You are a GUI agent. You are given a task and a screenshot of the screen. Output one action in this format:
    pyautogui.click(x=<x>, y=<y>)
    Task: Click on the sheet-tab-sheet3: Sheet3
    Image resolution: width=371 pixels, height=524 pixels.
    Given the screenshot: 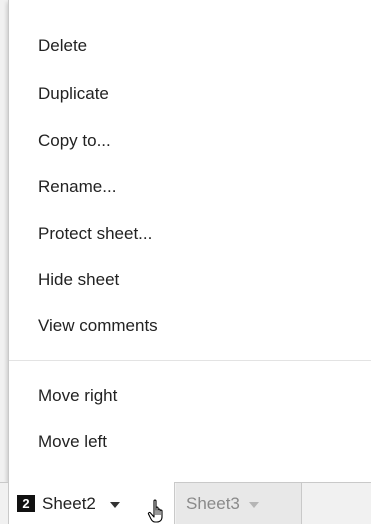 What is the action you would take?
    pyautogui.click(x=239, y=503)
    